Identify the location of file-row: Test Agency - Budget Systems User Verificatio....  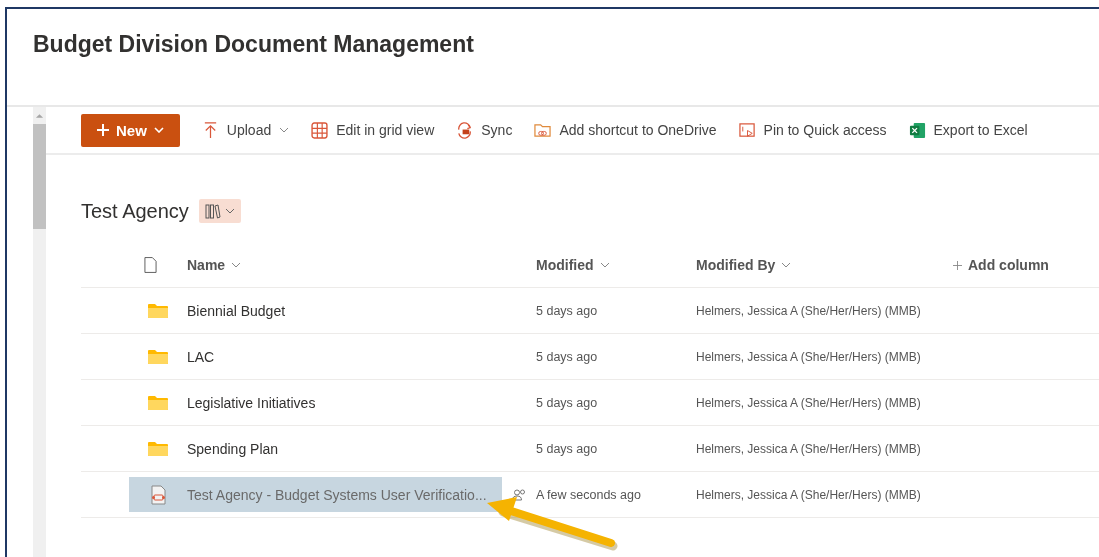
(315, 494).